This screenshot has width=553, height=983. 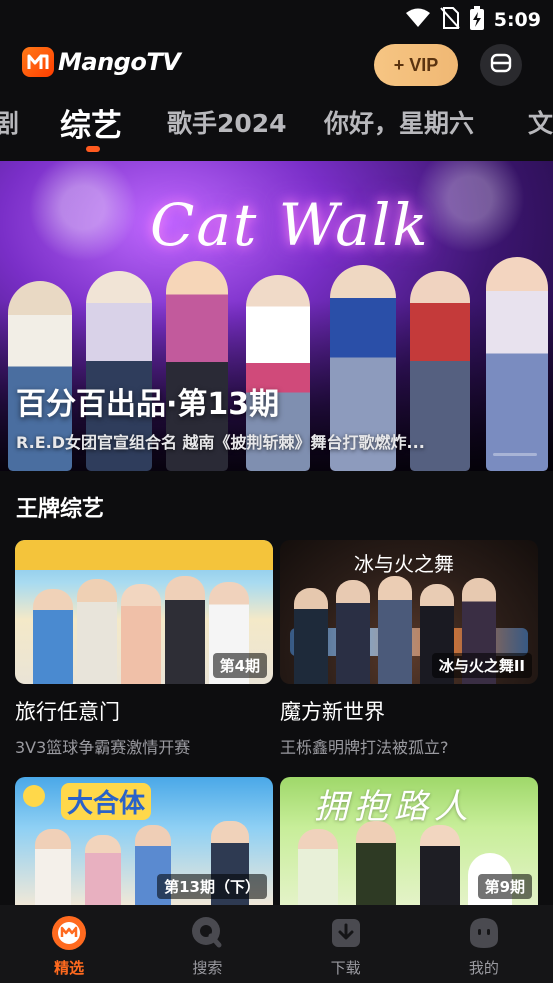 I want to click on search-icon, so click(x=207, y=933).